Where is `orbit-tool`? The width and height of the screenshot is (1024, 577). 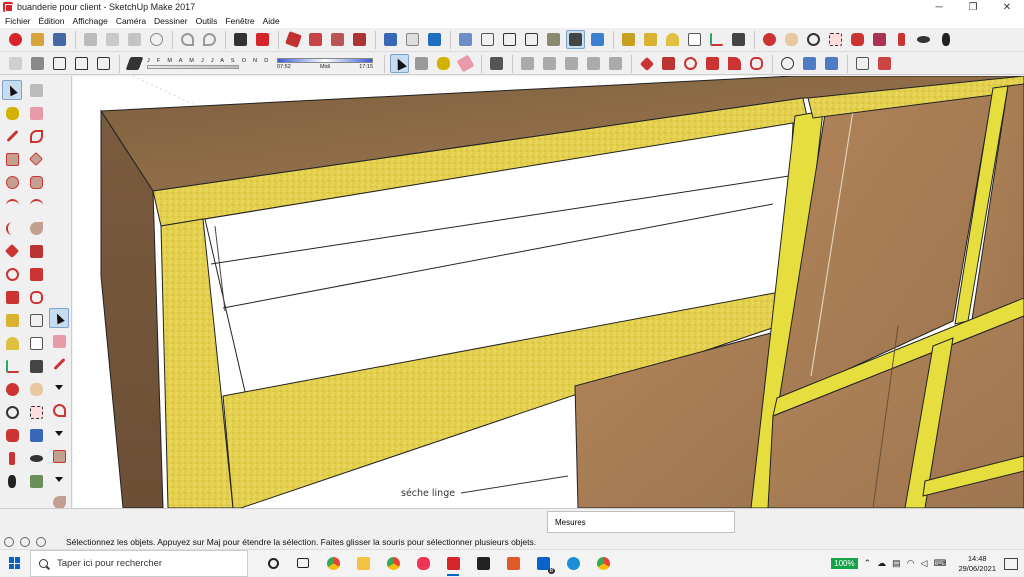
orbit-tool is located at coordinates (12, 389).